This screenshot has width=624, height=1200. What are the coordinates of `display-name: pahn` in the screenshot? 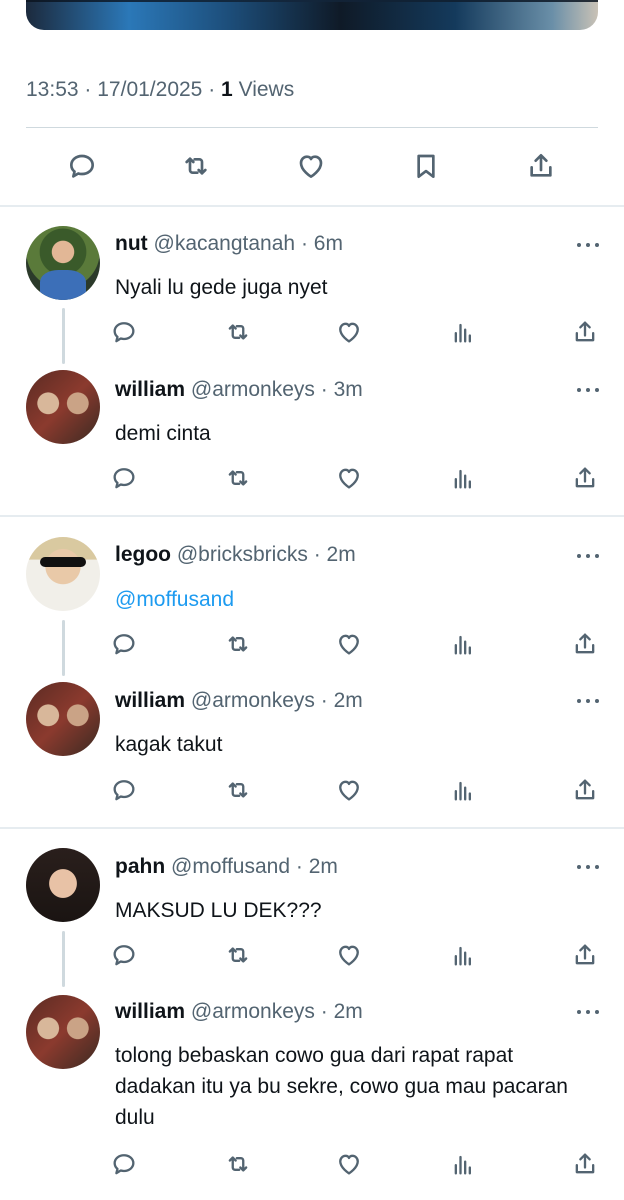 It's located at (140, 866).